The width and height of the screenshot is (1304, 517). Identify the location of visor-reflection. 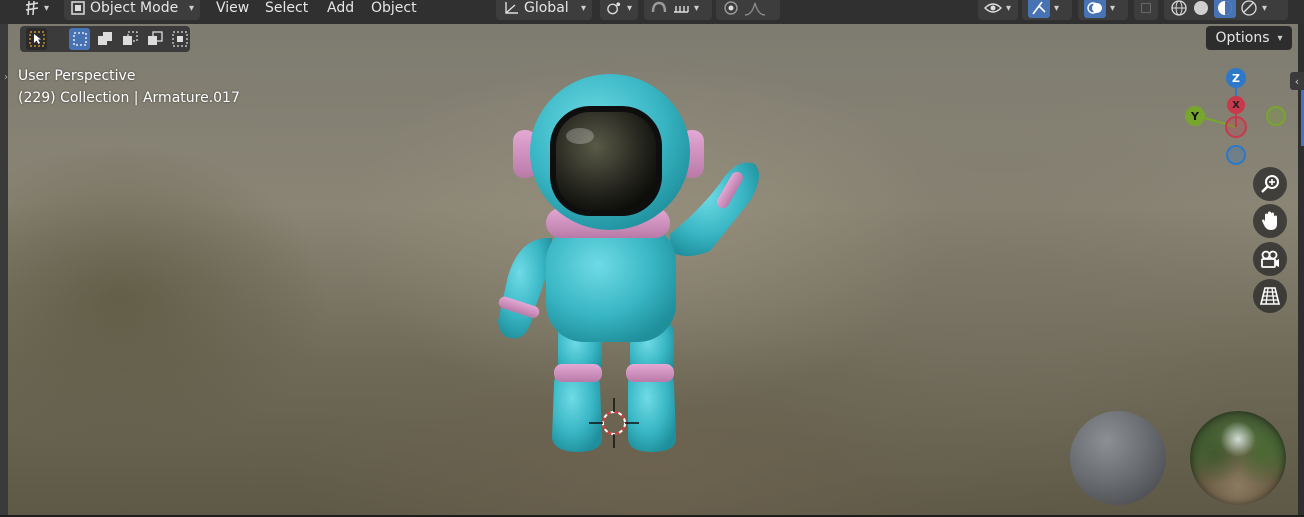
(606, 161).